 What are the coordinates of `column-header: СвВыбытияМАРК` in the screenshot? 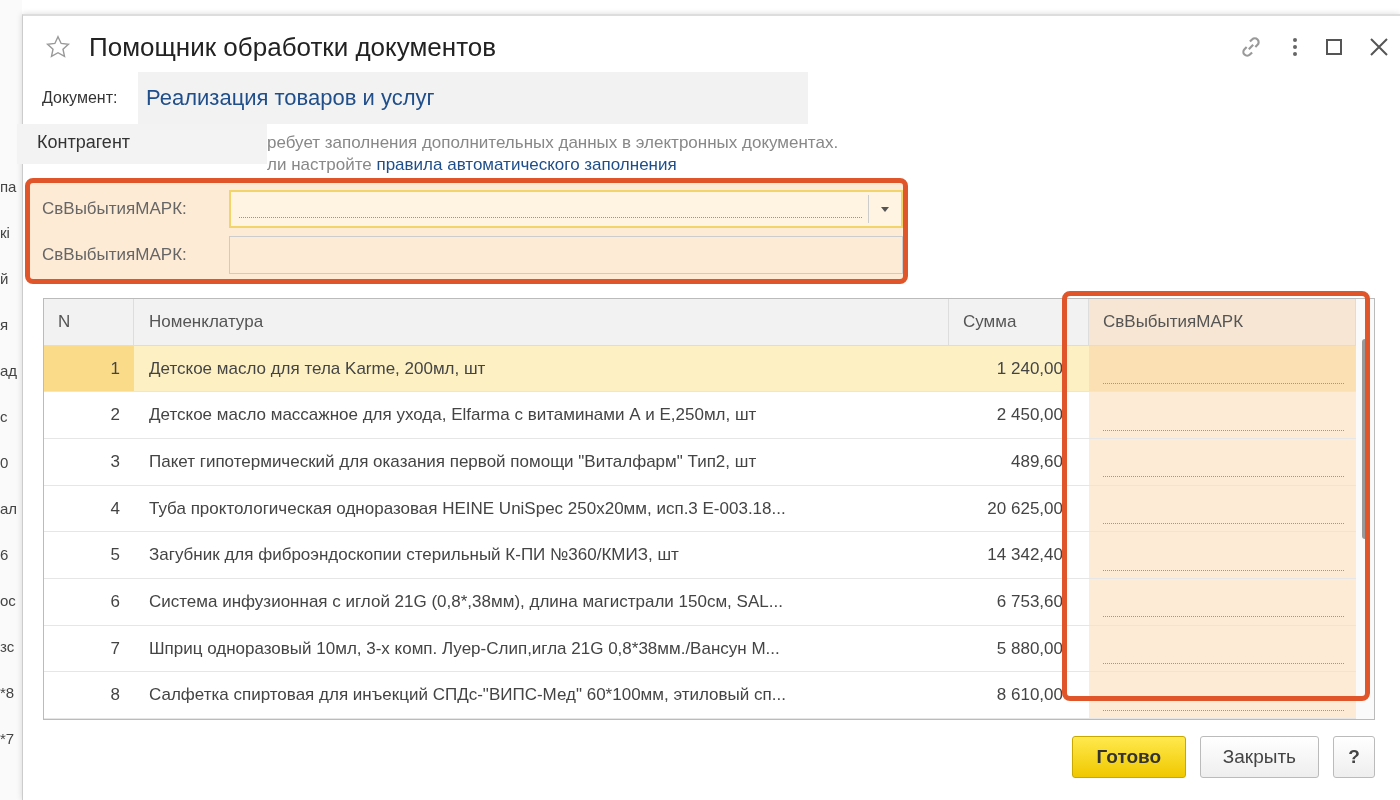 It's located at (1222, 322).